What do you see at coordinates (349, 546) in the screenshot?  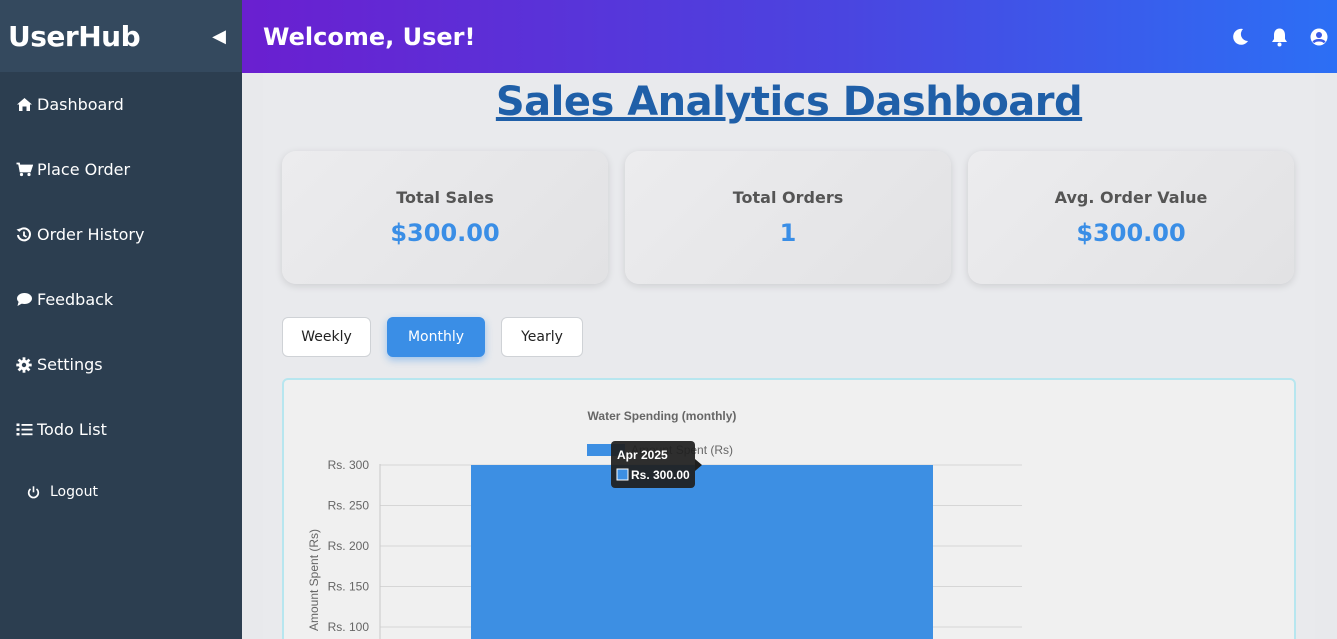 I see `y-tick-label: Rs. 200` at bounding box center [349, 546].